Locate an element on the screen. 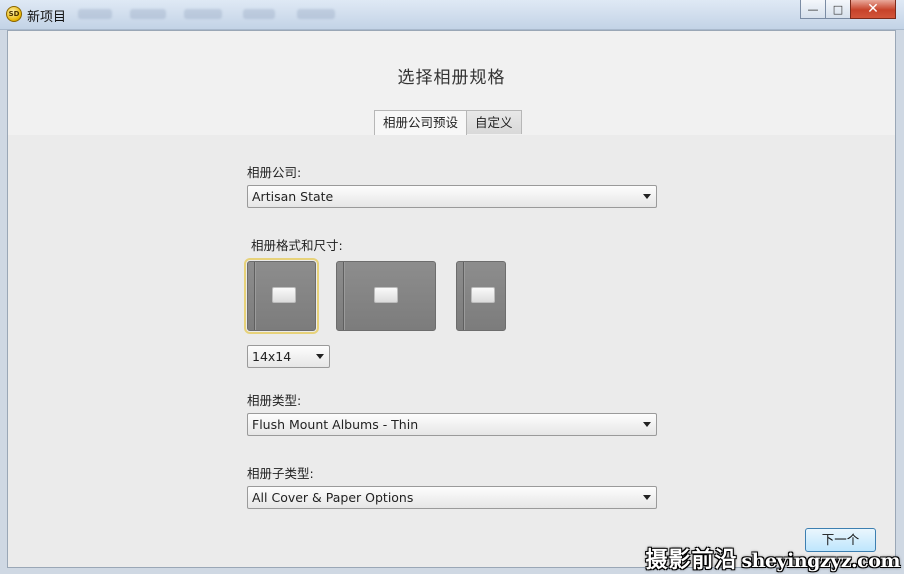  company-select: Artisan State is located at coordinates (452, 196).